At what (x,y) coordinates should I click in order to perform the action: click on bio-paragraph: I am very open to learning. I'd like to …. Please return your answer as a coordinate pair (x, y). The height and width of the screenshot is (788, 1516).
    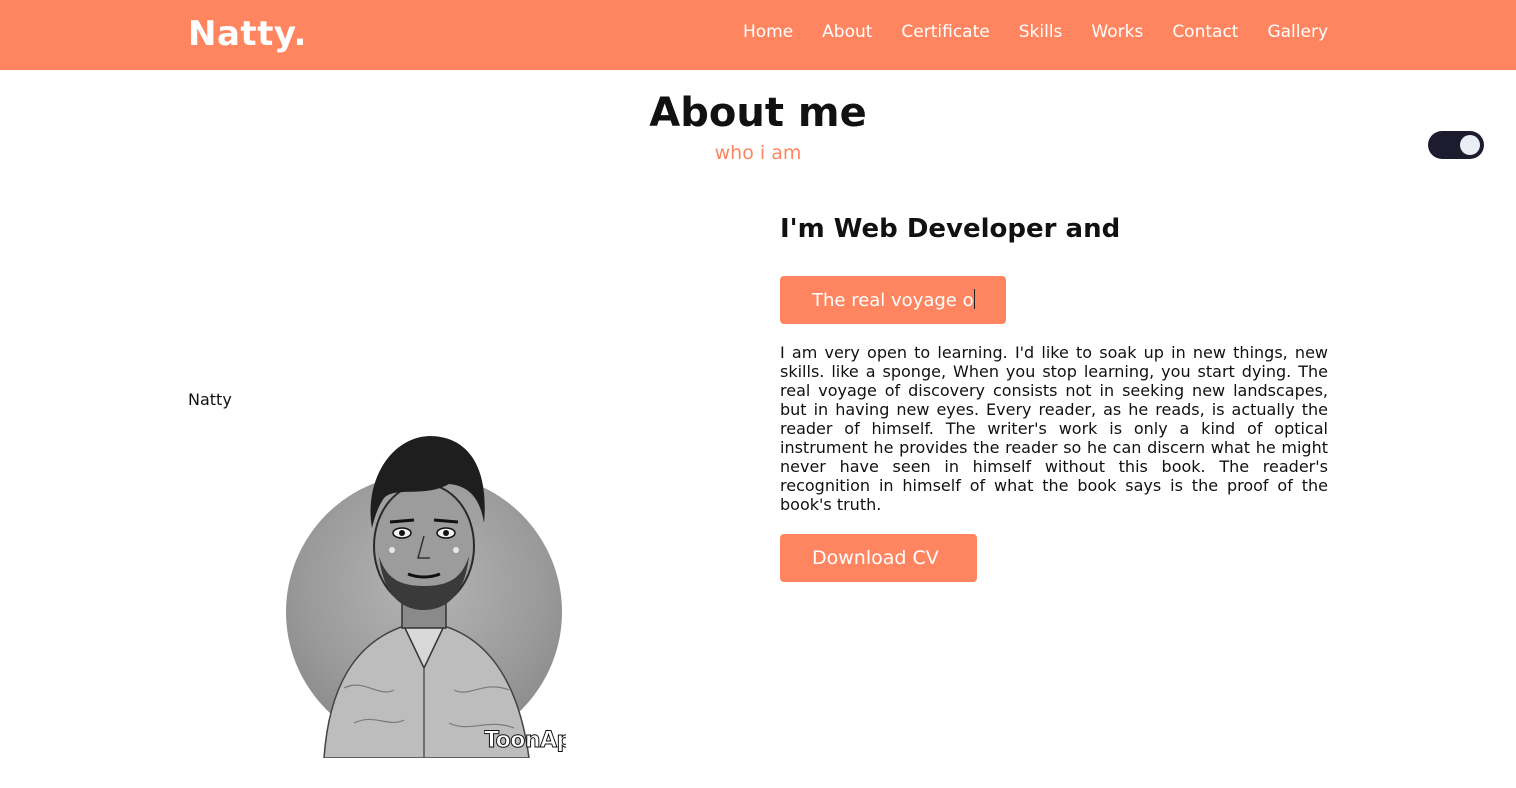
    Looking at the image, I should click on (1054, 428).